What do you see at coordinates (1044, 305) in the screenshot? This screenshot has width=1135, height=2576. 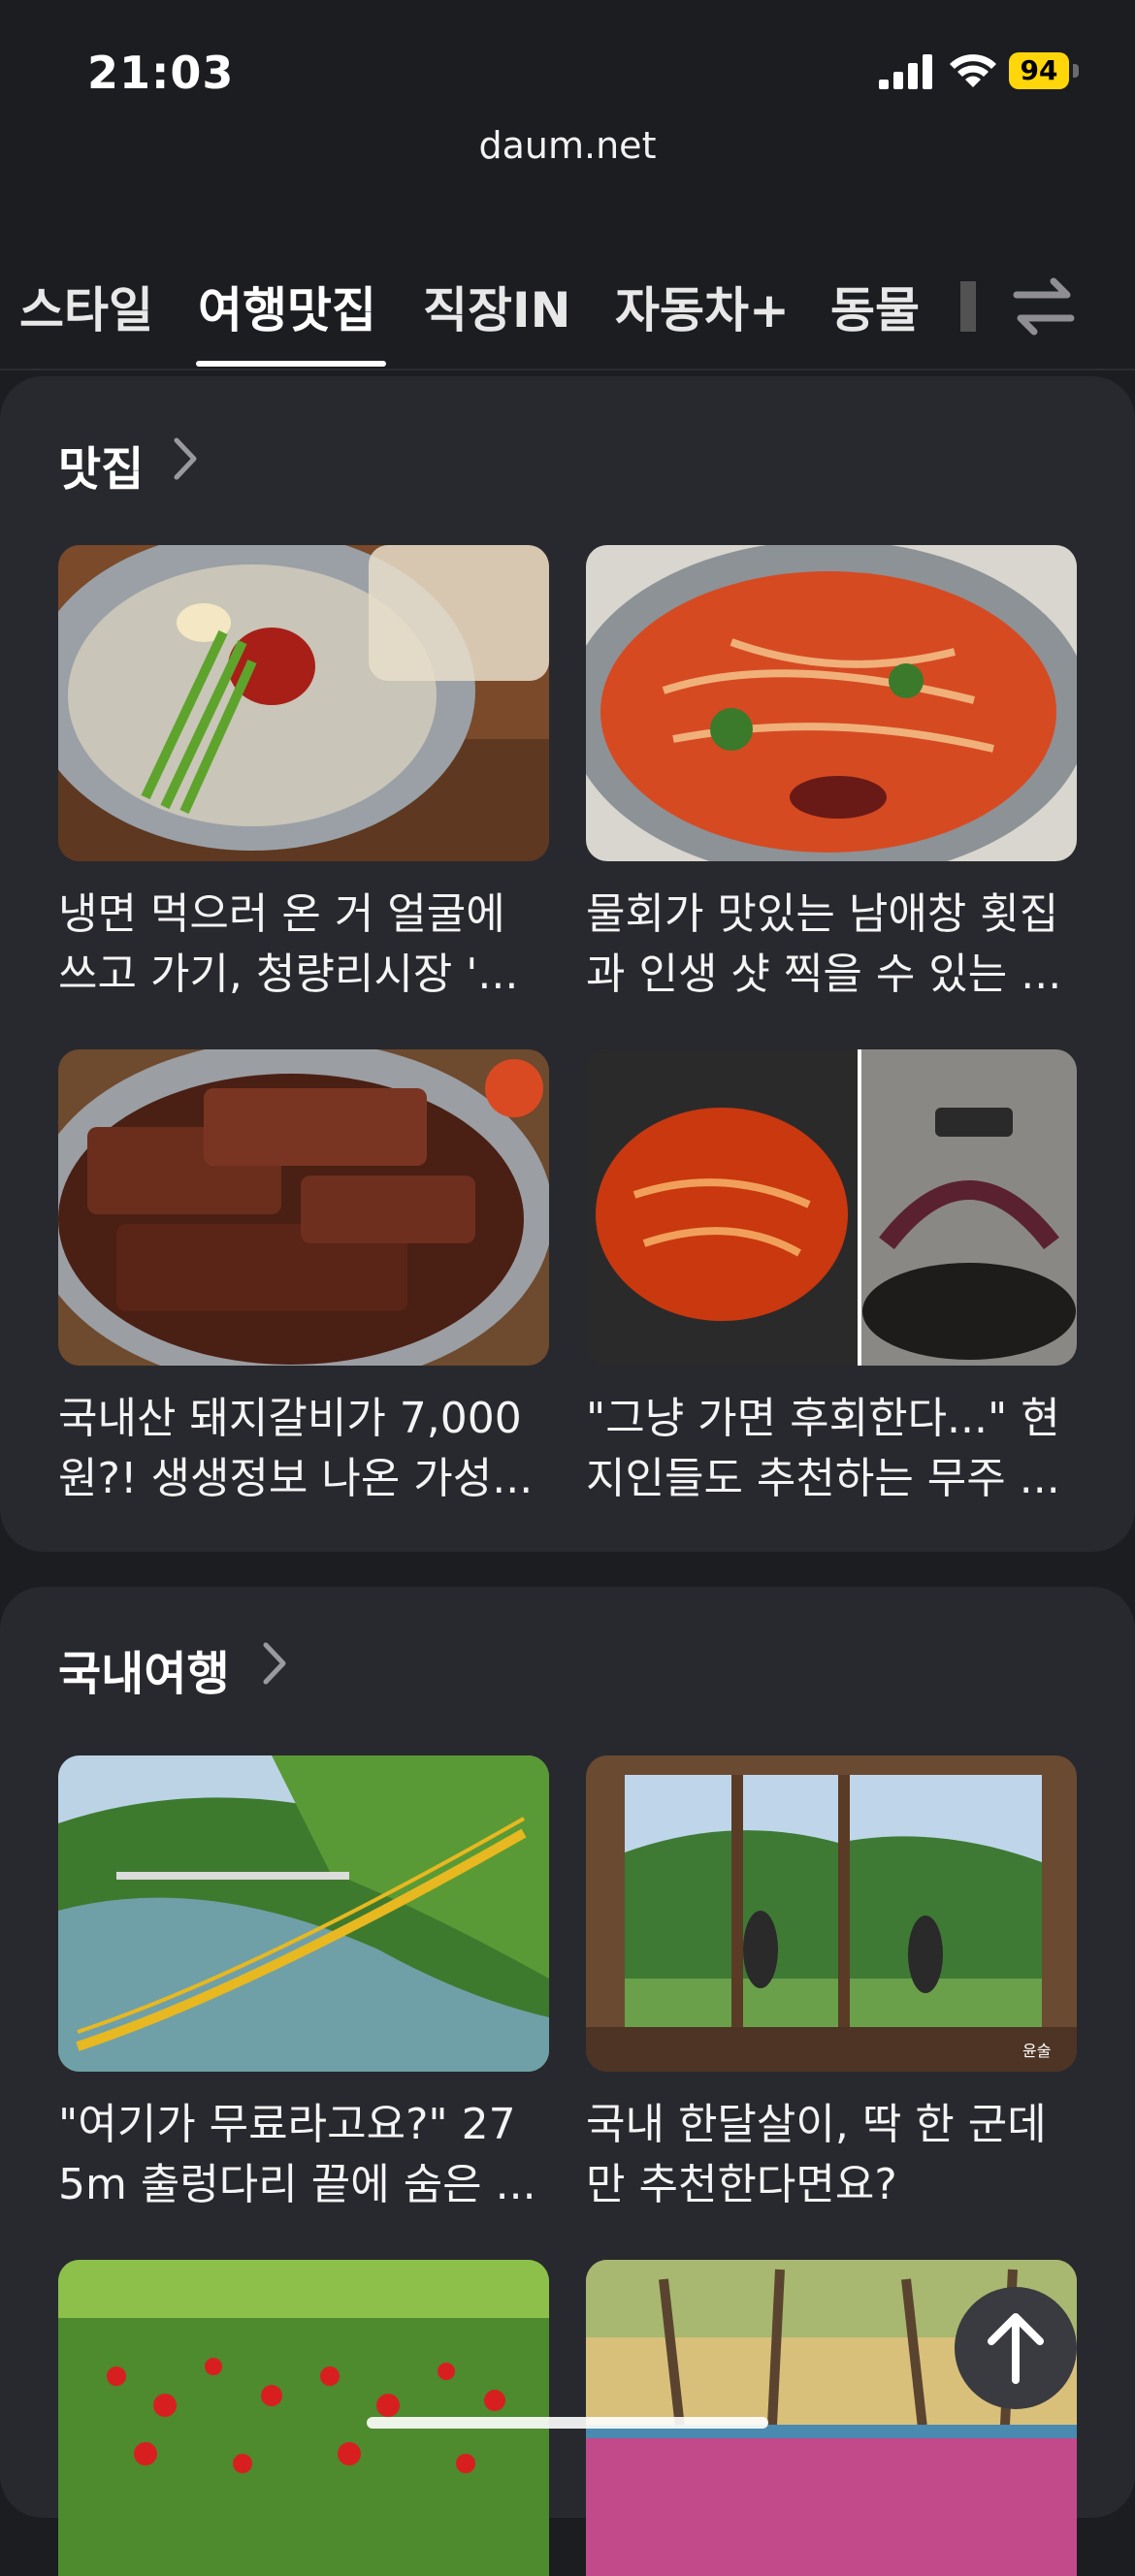 I see `swap-arrows-icon` at bounding box center [1044, 305].